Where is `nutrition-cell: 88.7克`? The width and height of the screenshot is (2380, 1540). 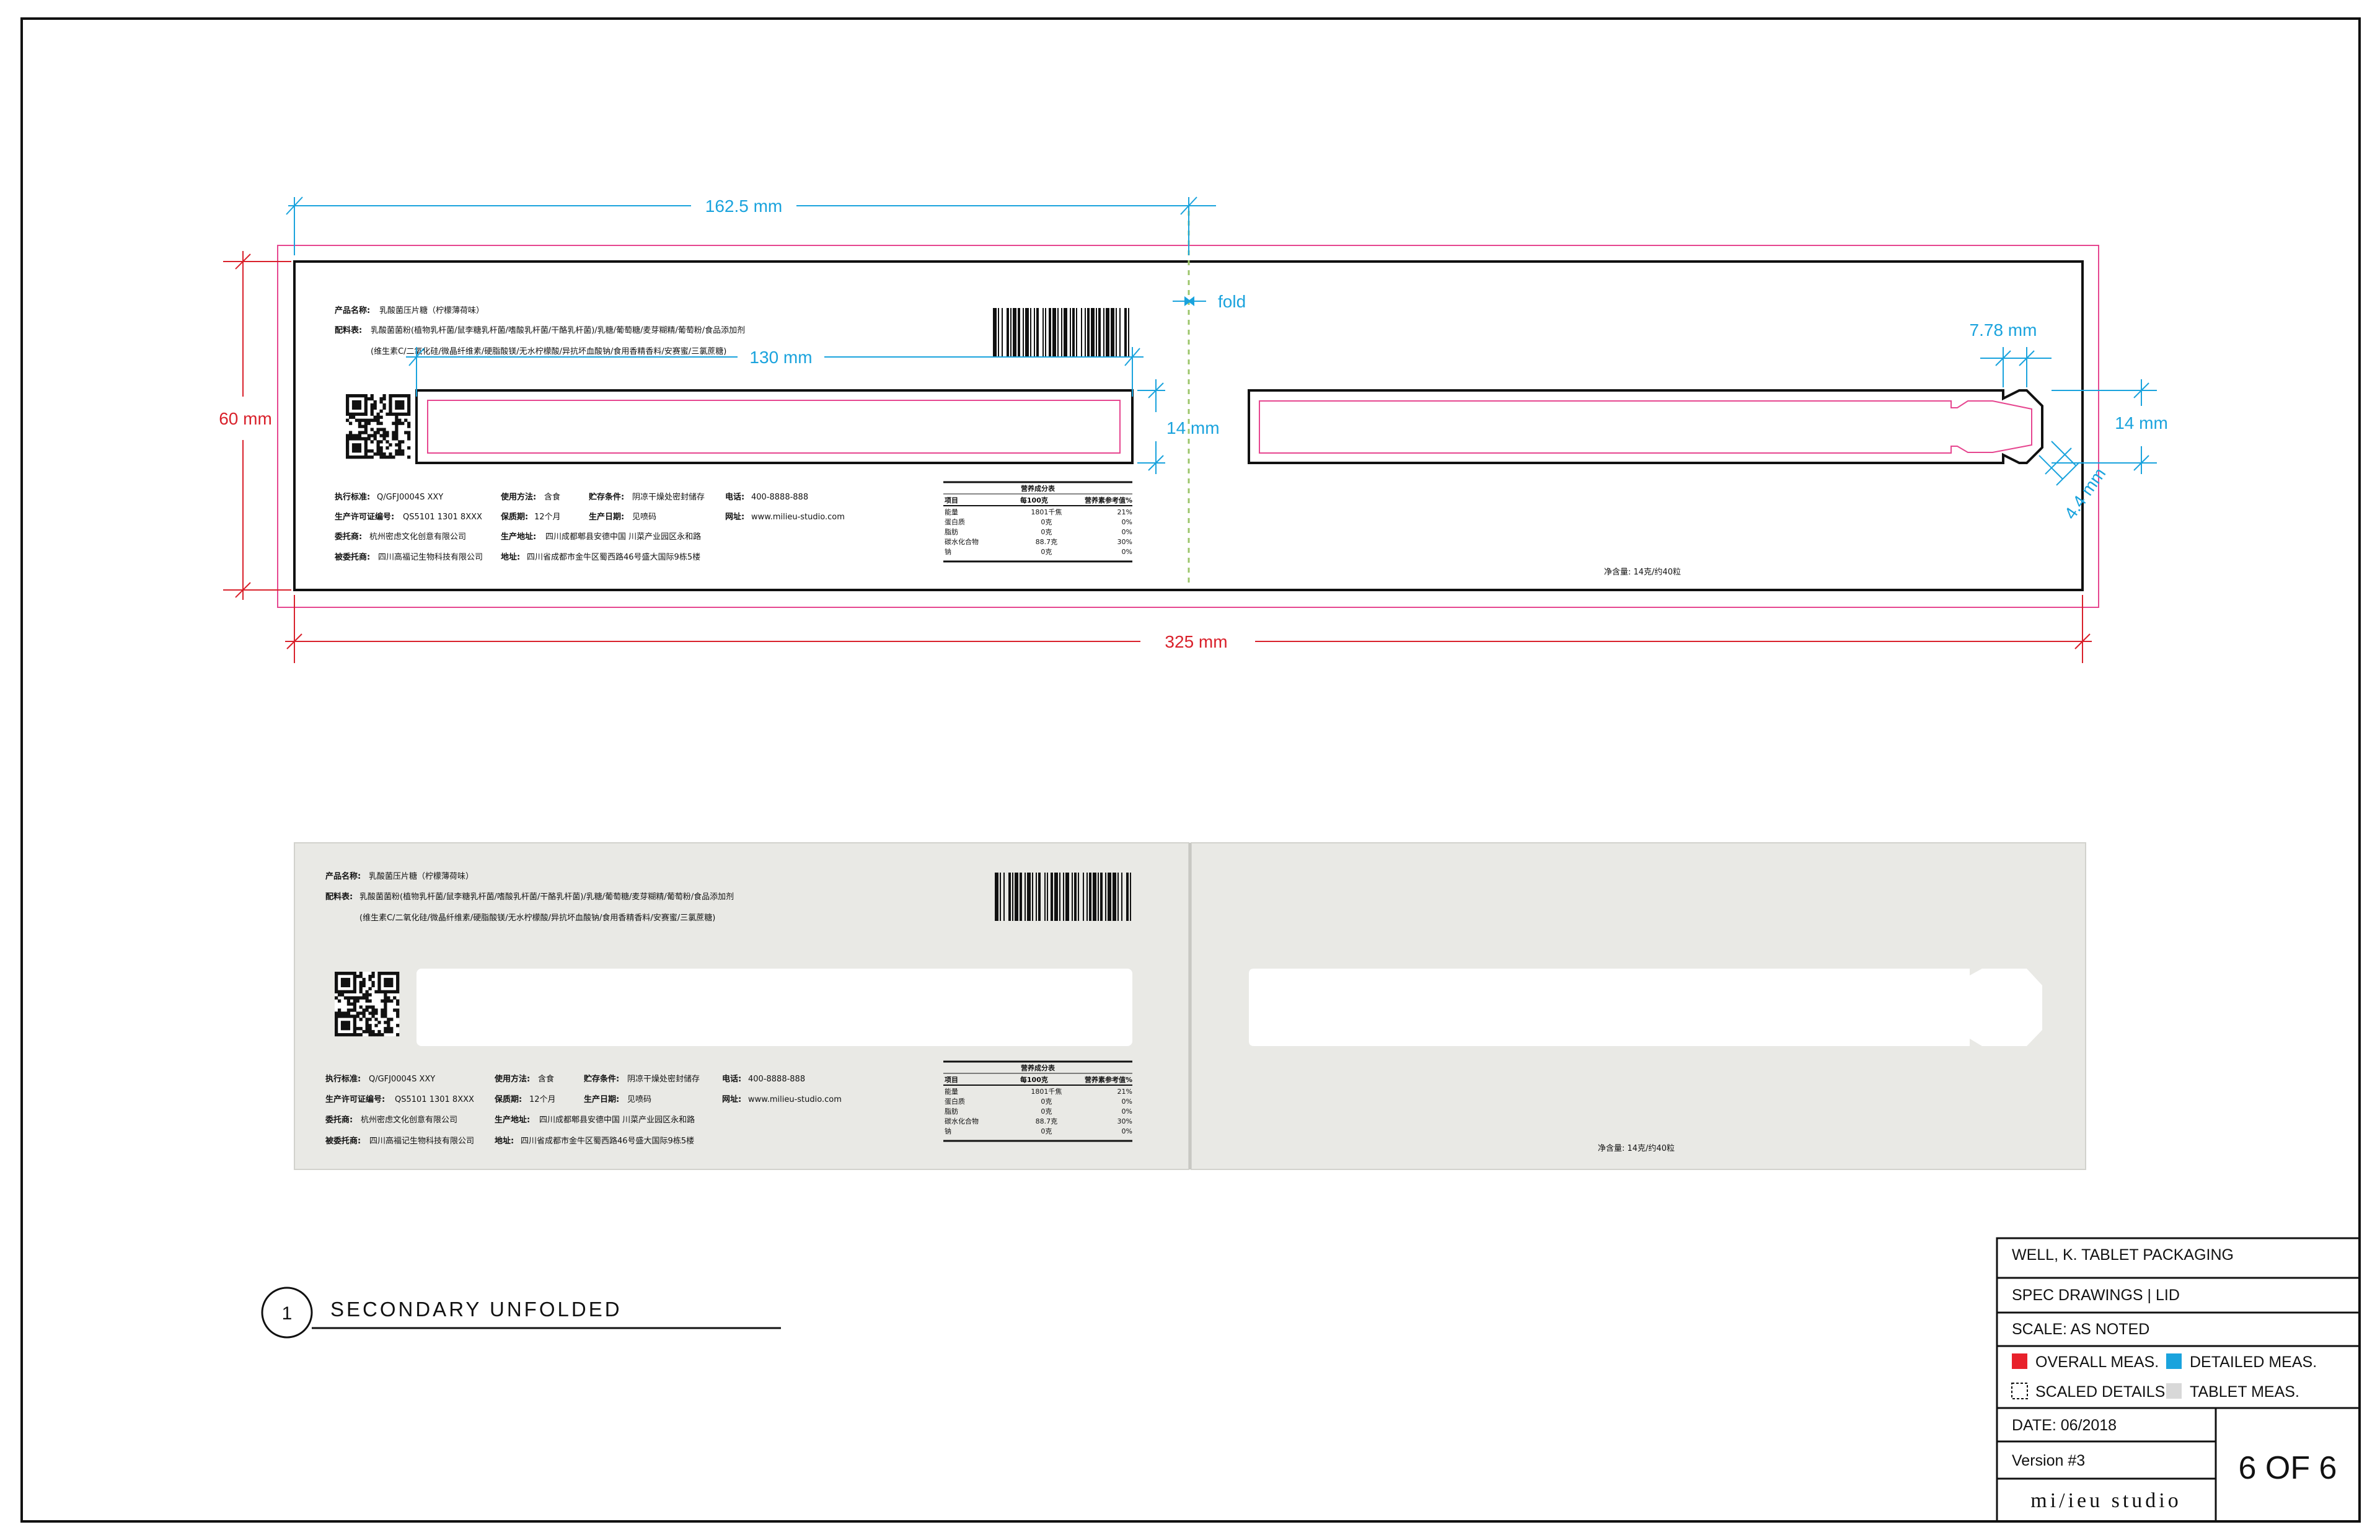 nutrition-cell: 88.7克 is located at coordinates (1047, 542).